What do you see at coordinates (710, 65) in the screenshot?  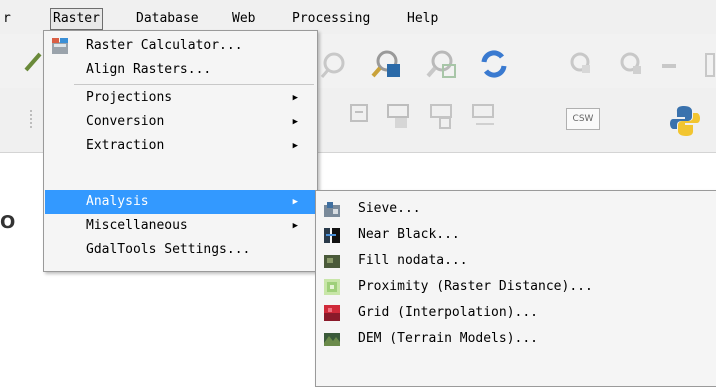 I see `toolbar-edge-icon` at bounding box center [710, 65].